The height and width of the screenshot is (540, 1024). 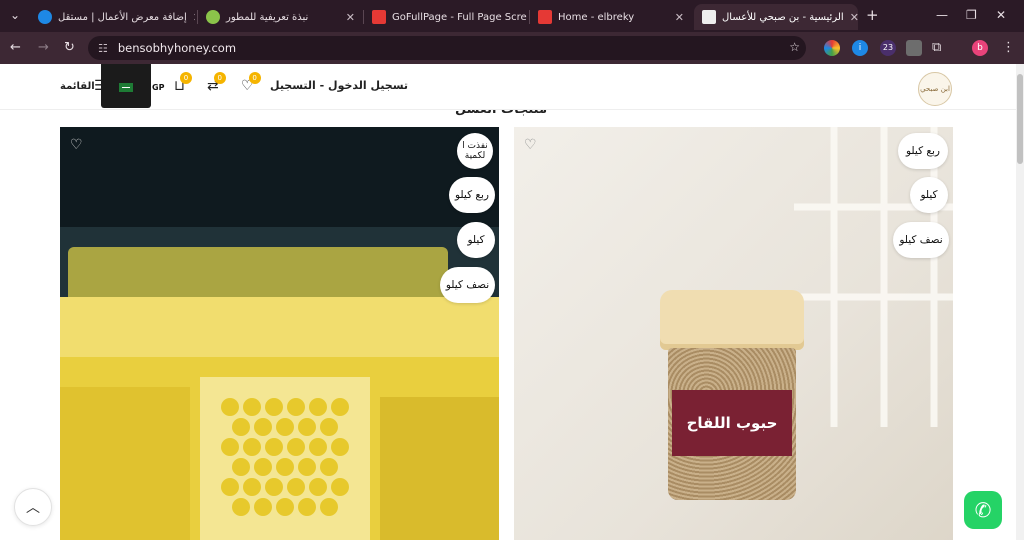 I want to click on saudi-flag-icon, so click(x=126, y=87).